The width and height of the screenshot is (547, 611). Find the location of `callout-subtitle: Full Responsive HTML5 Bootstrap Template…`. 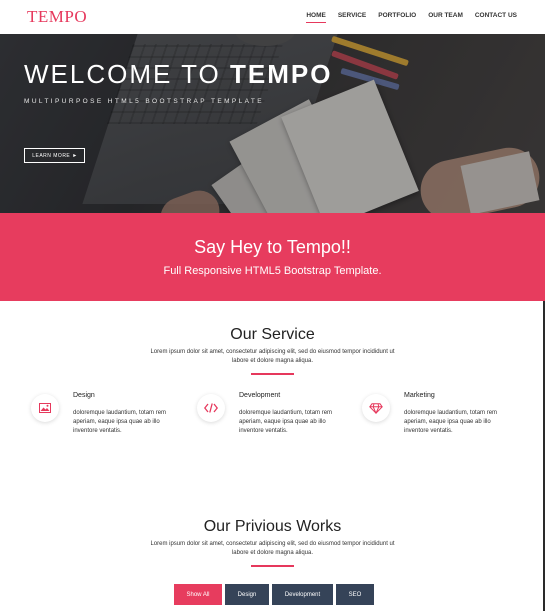

callout-subtitle: Full Responsive HTML5 Bootstrap Template… is located at coordinates (272, 271).